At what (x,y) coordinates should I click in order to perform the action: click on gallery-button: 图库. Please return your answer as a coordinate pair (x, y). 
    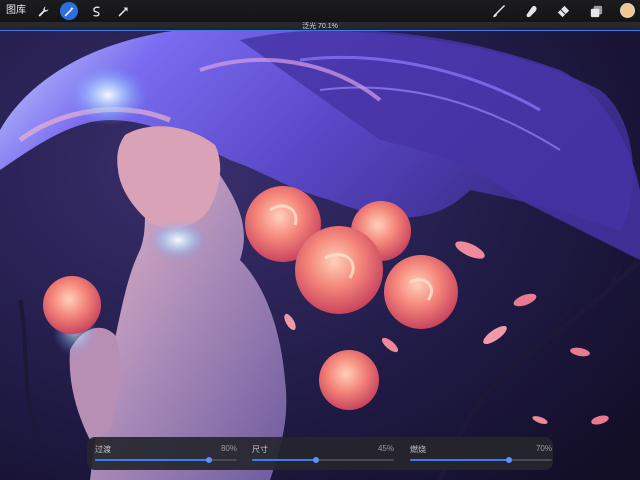
    Looking at the image, I should click on (16, 11).